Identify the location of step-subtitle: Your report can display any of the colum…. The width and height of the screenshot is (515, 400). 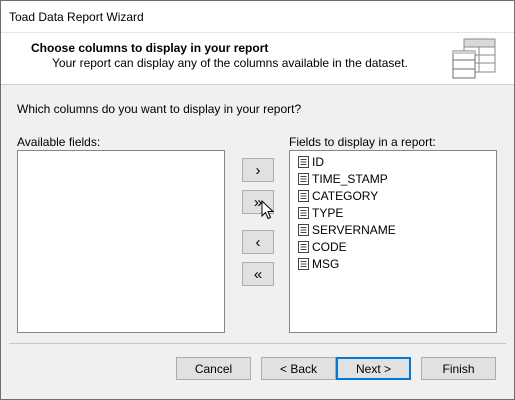
(230, 63).